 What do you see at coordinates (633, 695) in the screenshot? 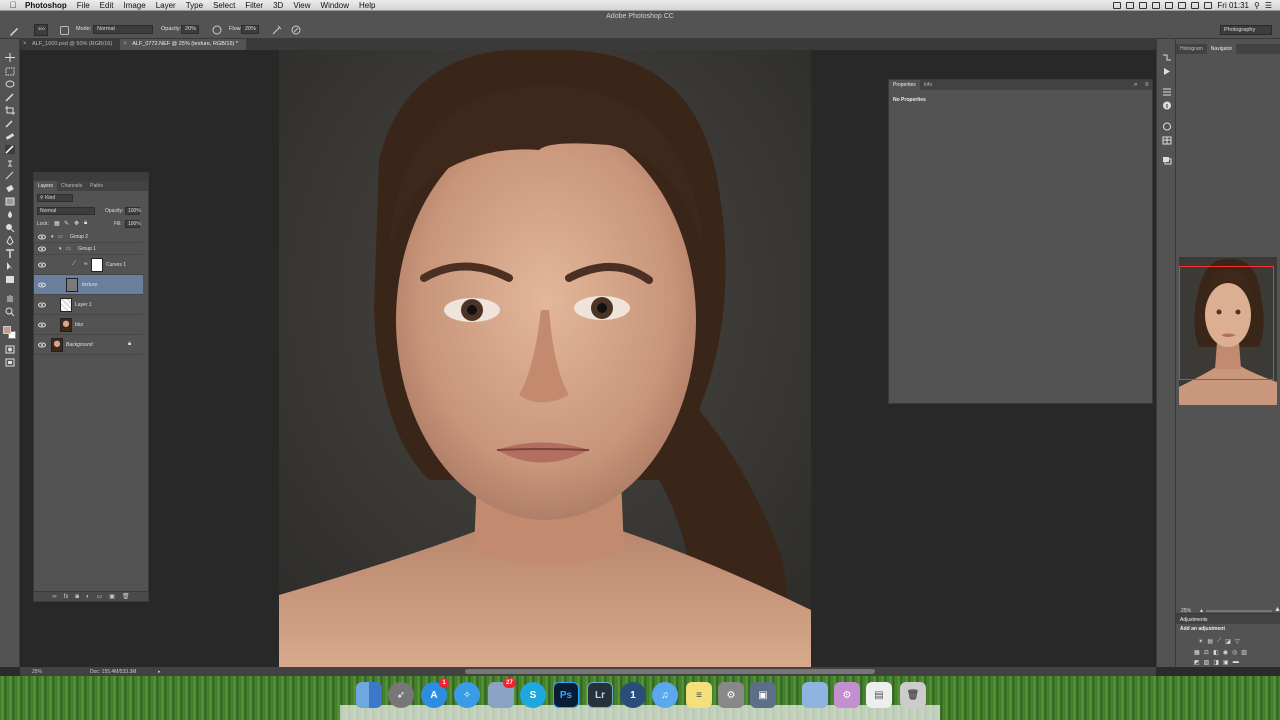
I see `1password-icon: 1` at bounding box center [633, 695].